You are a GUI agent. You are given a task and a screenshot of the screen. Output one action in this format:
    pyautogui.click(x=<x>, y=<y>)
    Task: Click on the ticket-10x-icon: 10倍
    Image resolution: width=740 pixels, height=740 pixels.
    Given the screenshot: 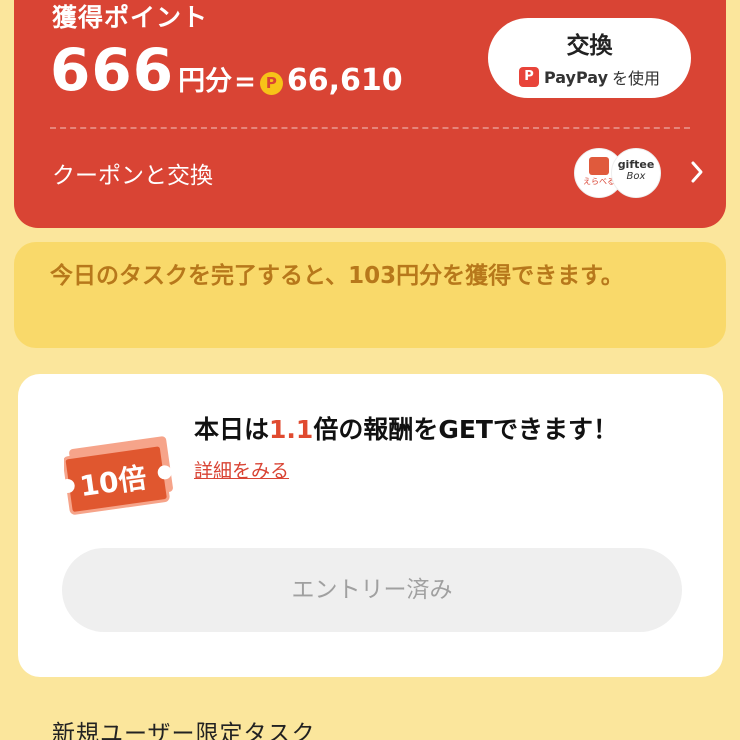 What is the action you would take?
    pyautogui.click(x=118, y=475)
    